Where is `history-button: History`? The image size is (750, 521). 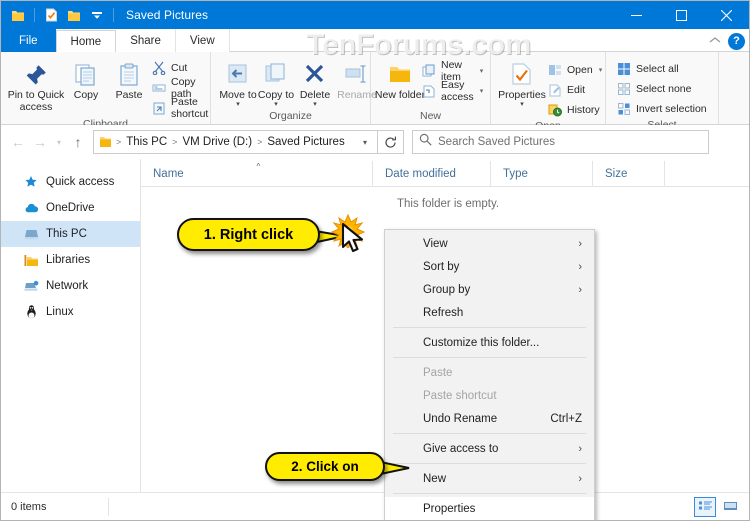
history-button: History is located at coordinates (576, 110).